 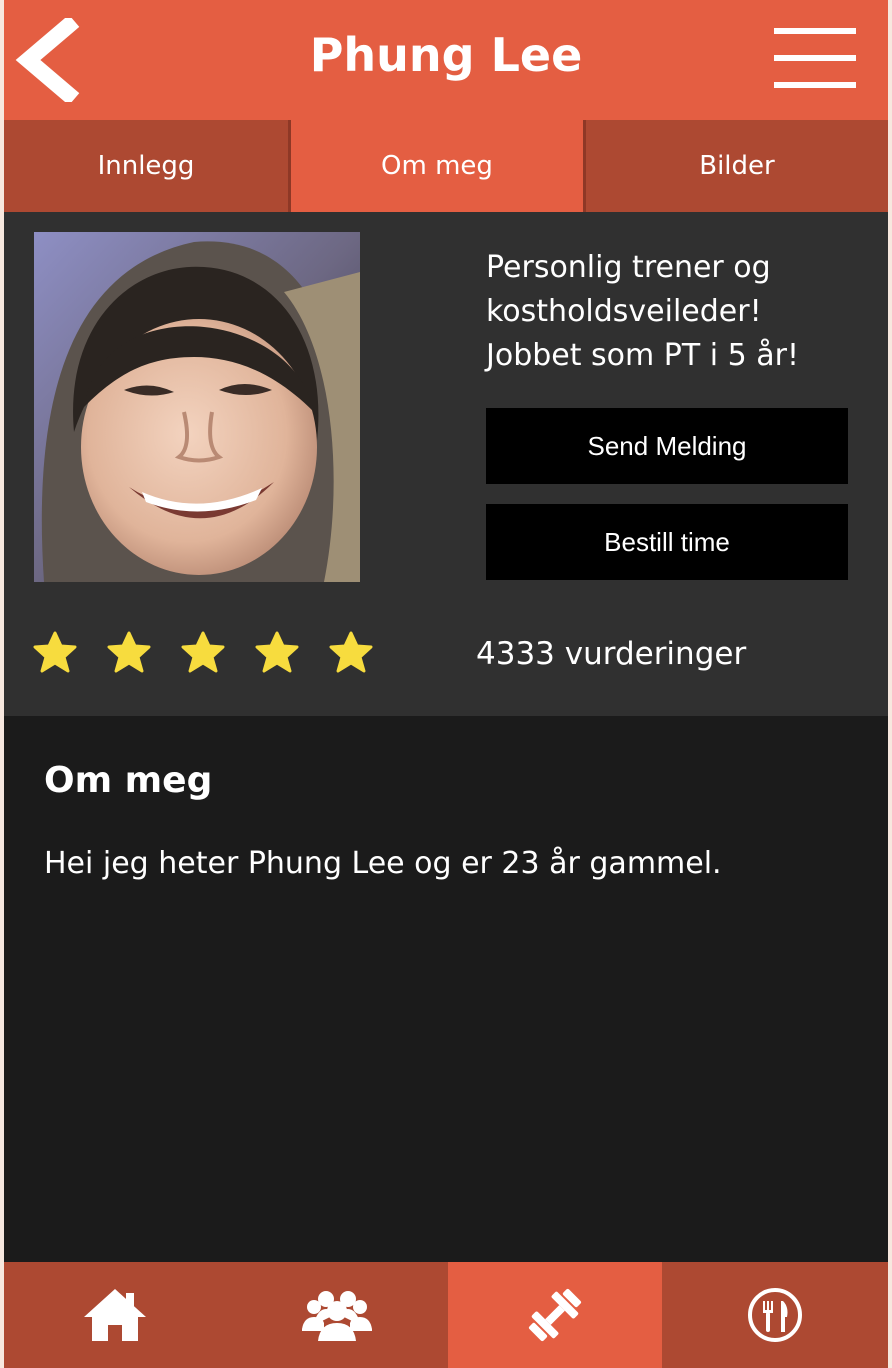 What do you see at coordinates (642, 355) in the screenshot?
I see `bio-line: Jobbet som PT i 5 år!` at bounding box center [642, 355].